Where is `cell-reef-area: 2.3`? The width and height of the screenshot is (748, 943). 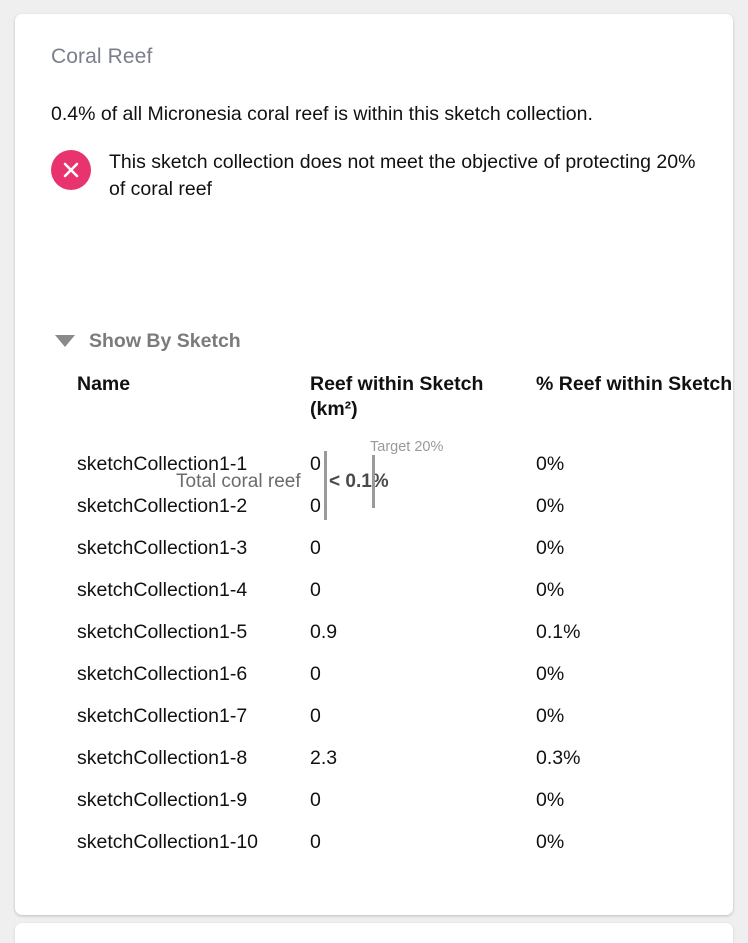 cell-reef-area: 2.3 is located at coordinates (324, 758).